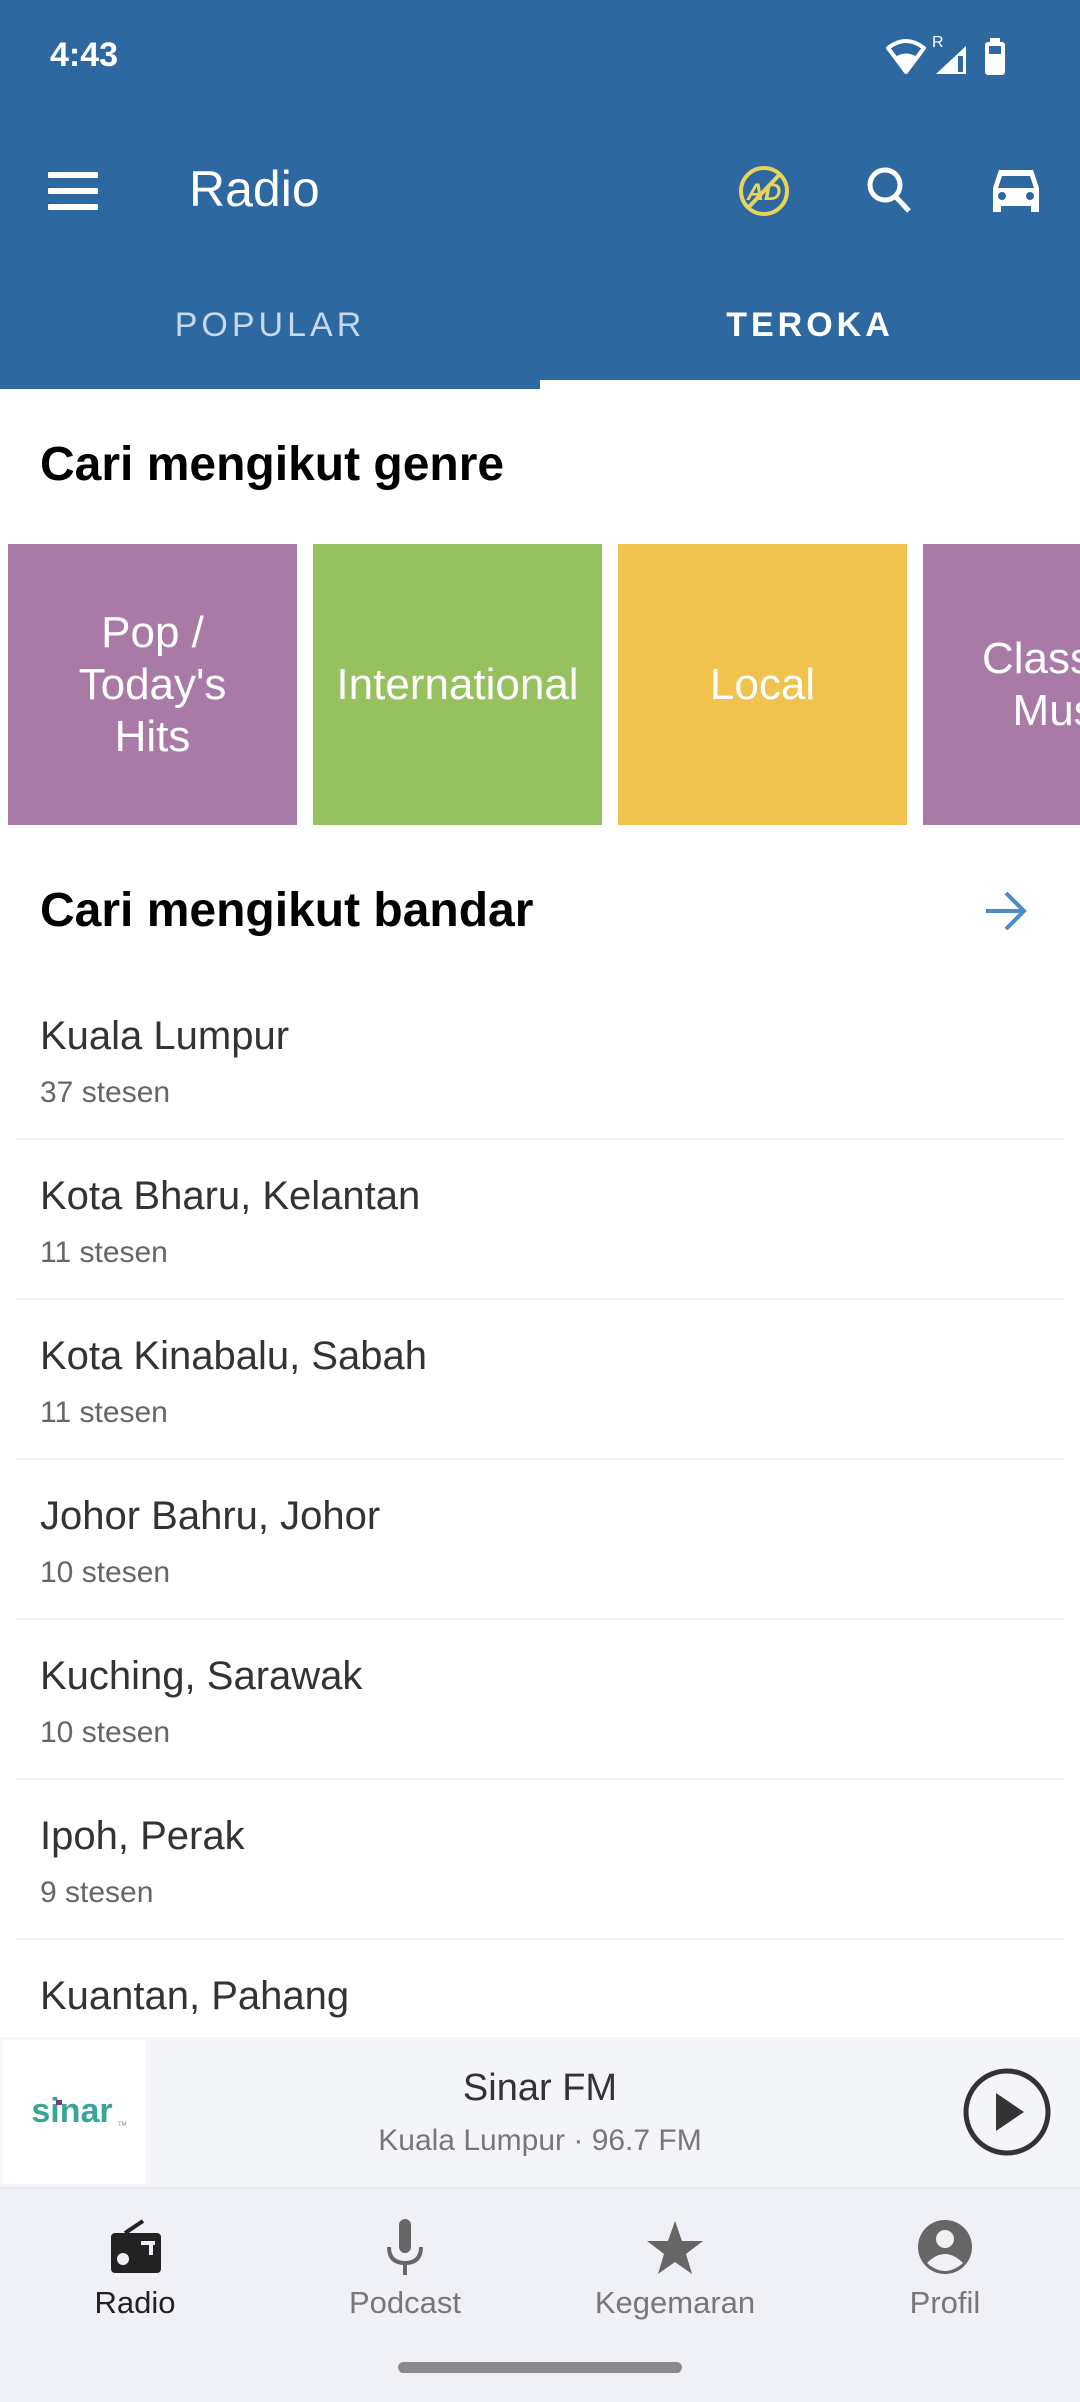 The height and width of the screenshot is (2402, 1080). What do you see at coordinates (201, 1676) in the screenshot?
I see `city-name: Kuching, Sarawak` at bounding box center [201, 1676].